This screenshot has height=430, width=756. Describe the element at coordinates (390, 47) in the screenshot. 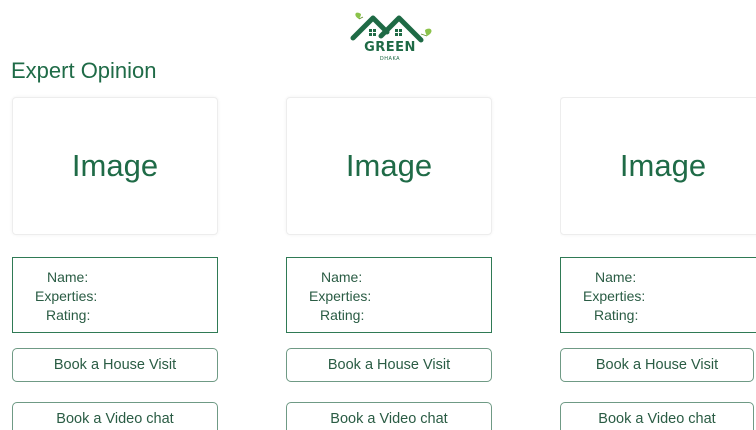

I see `logo-wordmark: GREEN` at that location.